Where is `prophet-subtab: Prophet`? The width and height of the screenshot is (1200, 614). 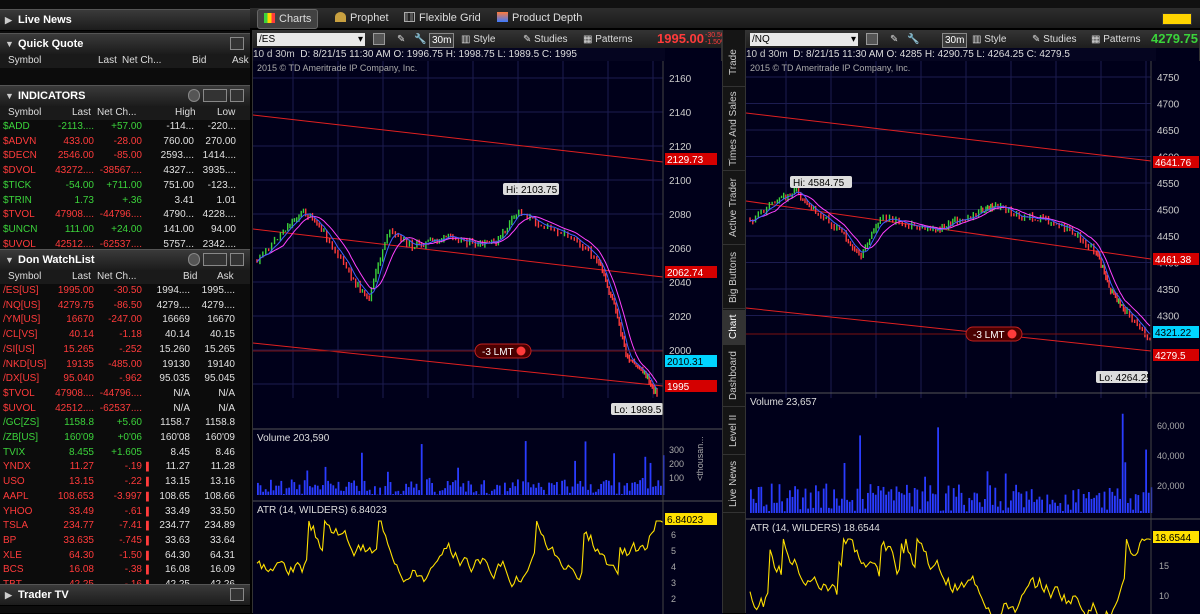
prophet-subtab: Prophet is located at coordinates (362, 18).